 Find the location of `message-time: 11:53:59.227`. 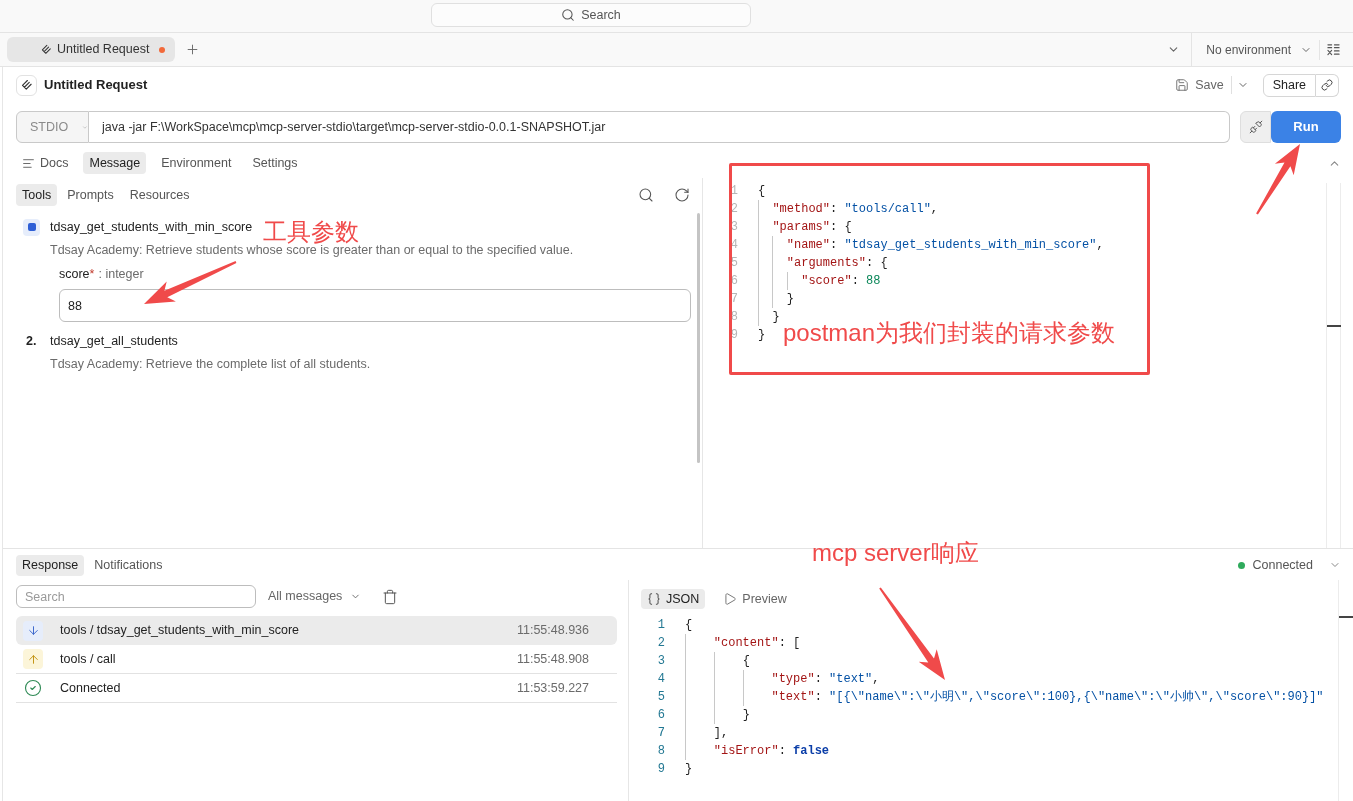

message-time: 11:53:59.227 is located at coordinates (552, 688).